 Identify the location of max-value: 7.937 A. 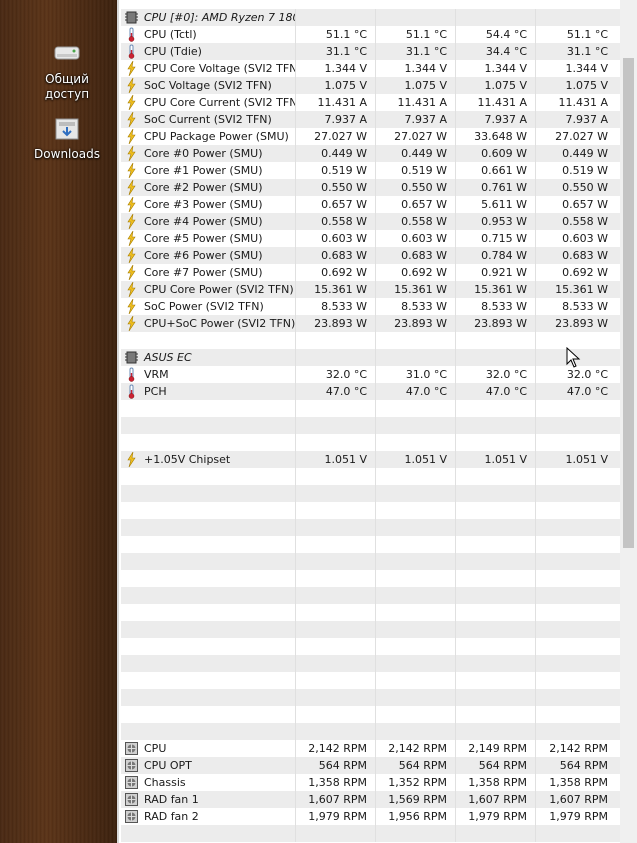
(496, 119).